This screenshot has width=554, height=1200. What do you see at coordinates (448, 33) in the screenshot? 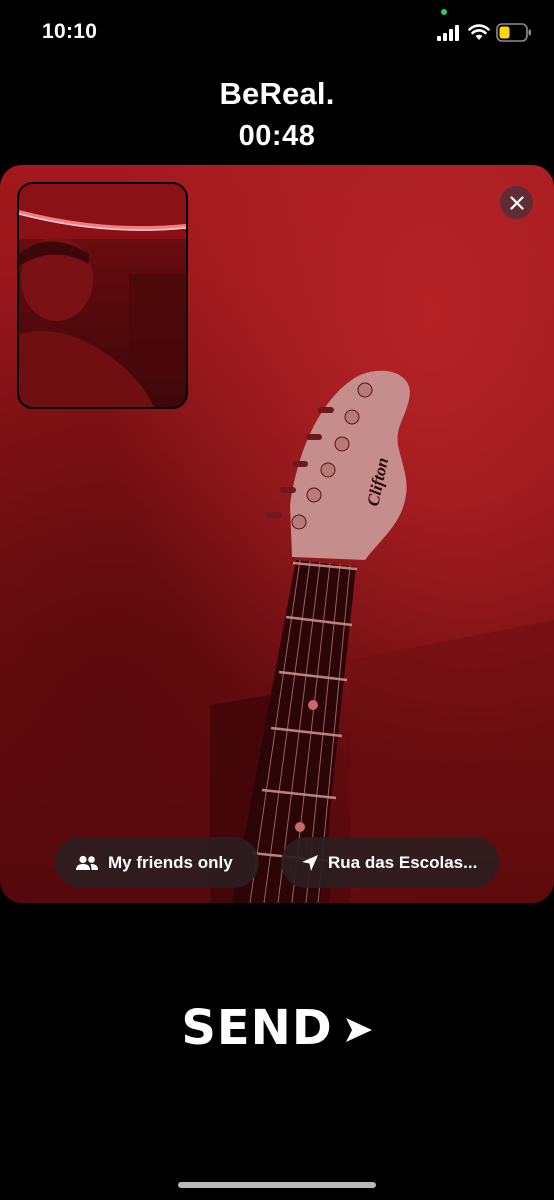
I see `cellular-signal-icon` at bounding box center [448, 33].